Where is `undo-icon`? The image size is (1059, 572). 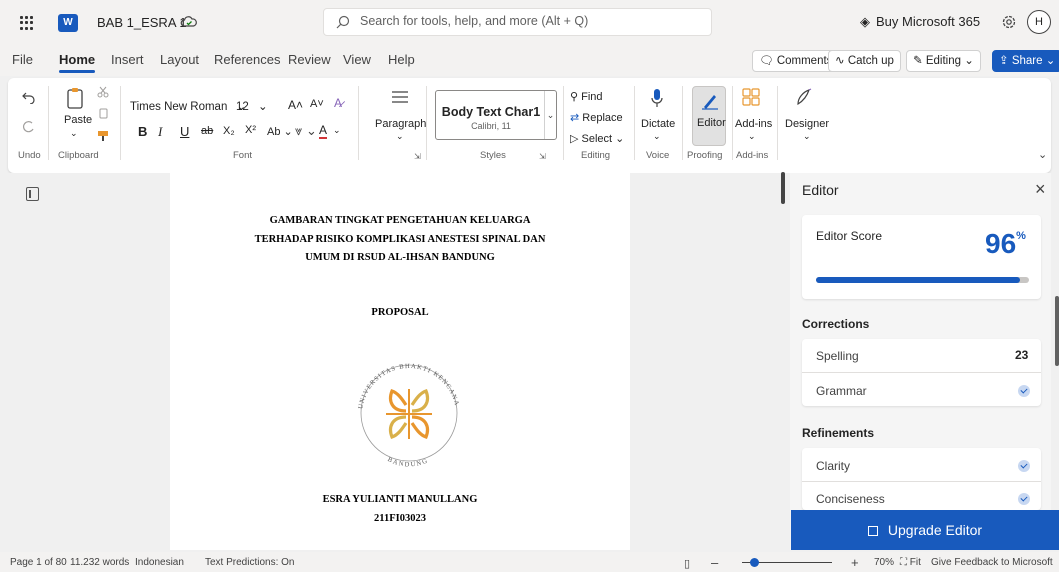 undo-icon is located at coordinates (29, 97).